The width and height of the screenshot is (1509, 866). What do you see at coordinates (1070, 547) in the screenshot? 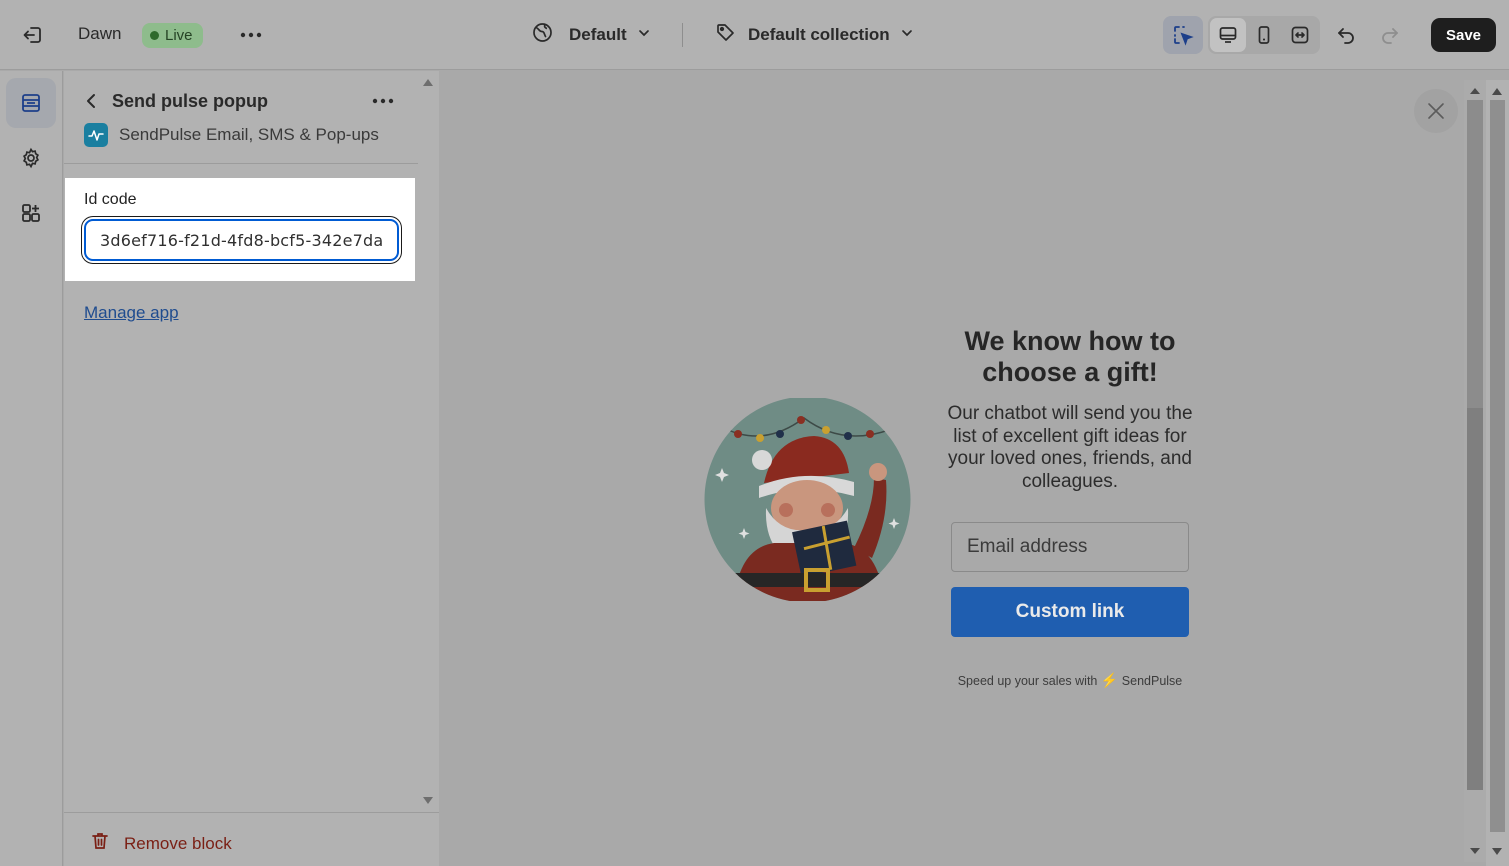
I see `popup-email-input` at bounding box center [1070, 547].